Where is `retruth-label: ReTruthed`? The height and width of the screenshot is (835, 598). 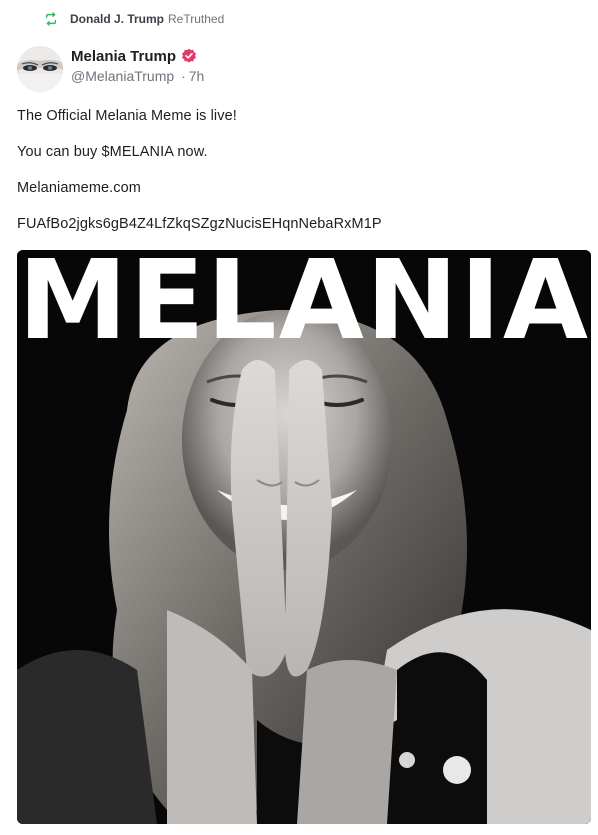 retruth-label: ReTruthed is located at coordinates (196, 19).